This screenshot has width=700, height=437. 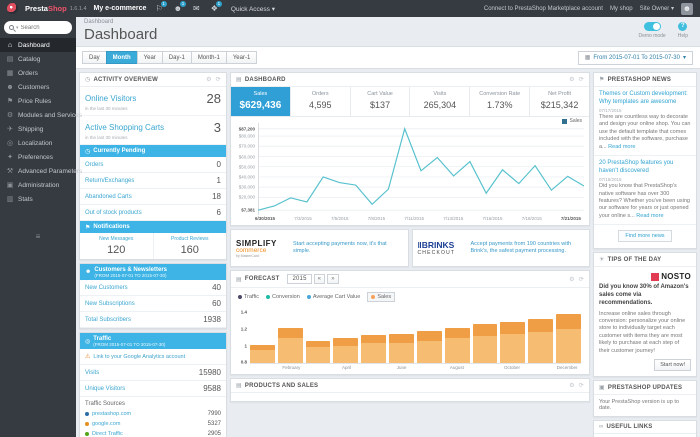 I want to click on sidebar-item-shipping: ✈ Shipping, so click(x=38, y=129).